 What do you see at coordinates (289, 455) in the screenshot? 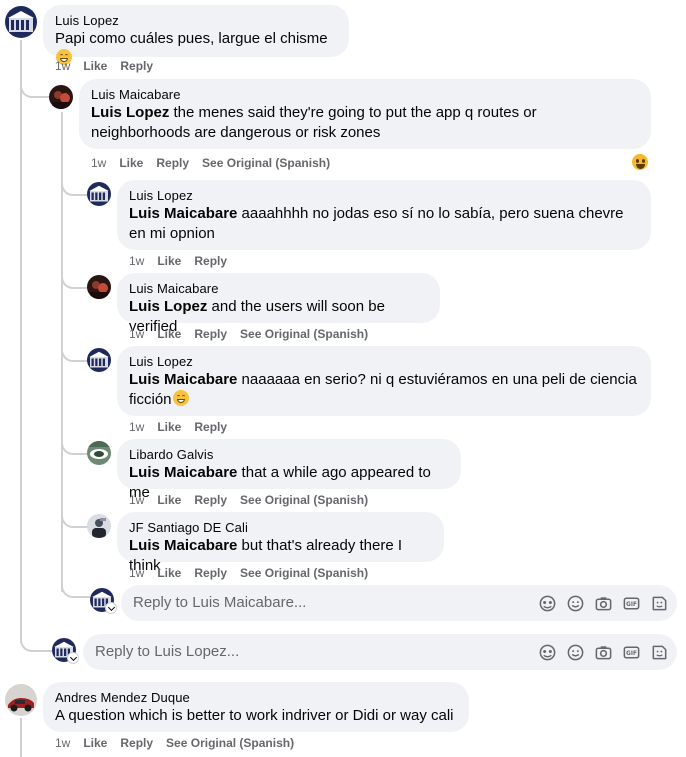
I see `comment-author: Libardo Galvis` at bounding box center [289, 455].